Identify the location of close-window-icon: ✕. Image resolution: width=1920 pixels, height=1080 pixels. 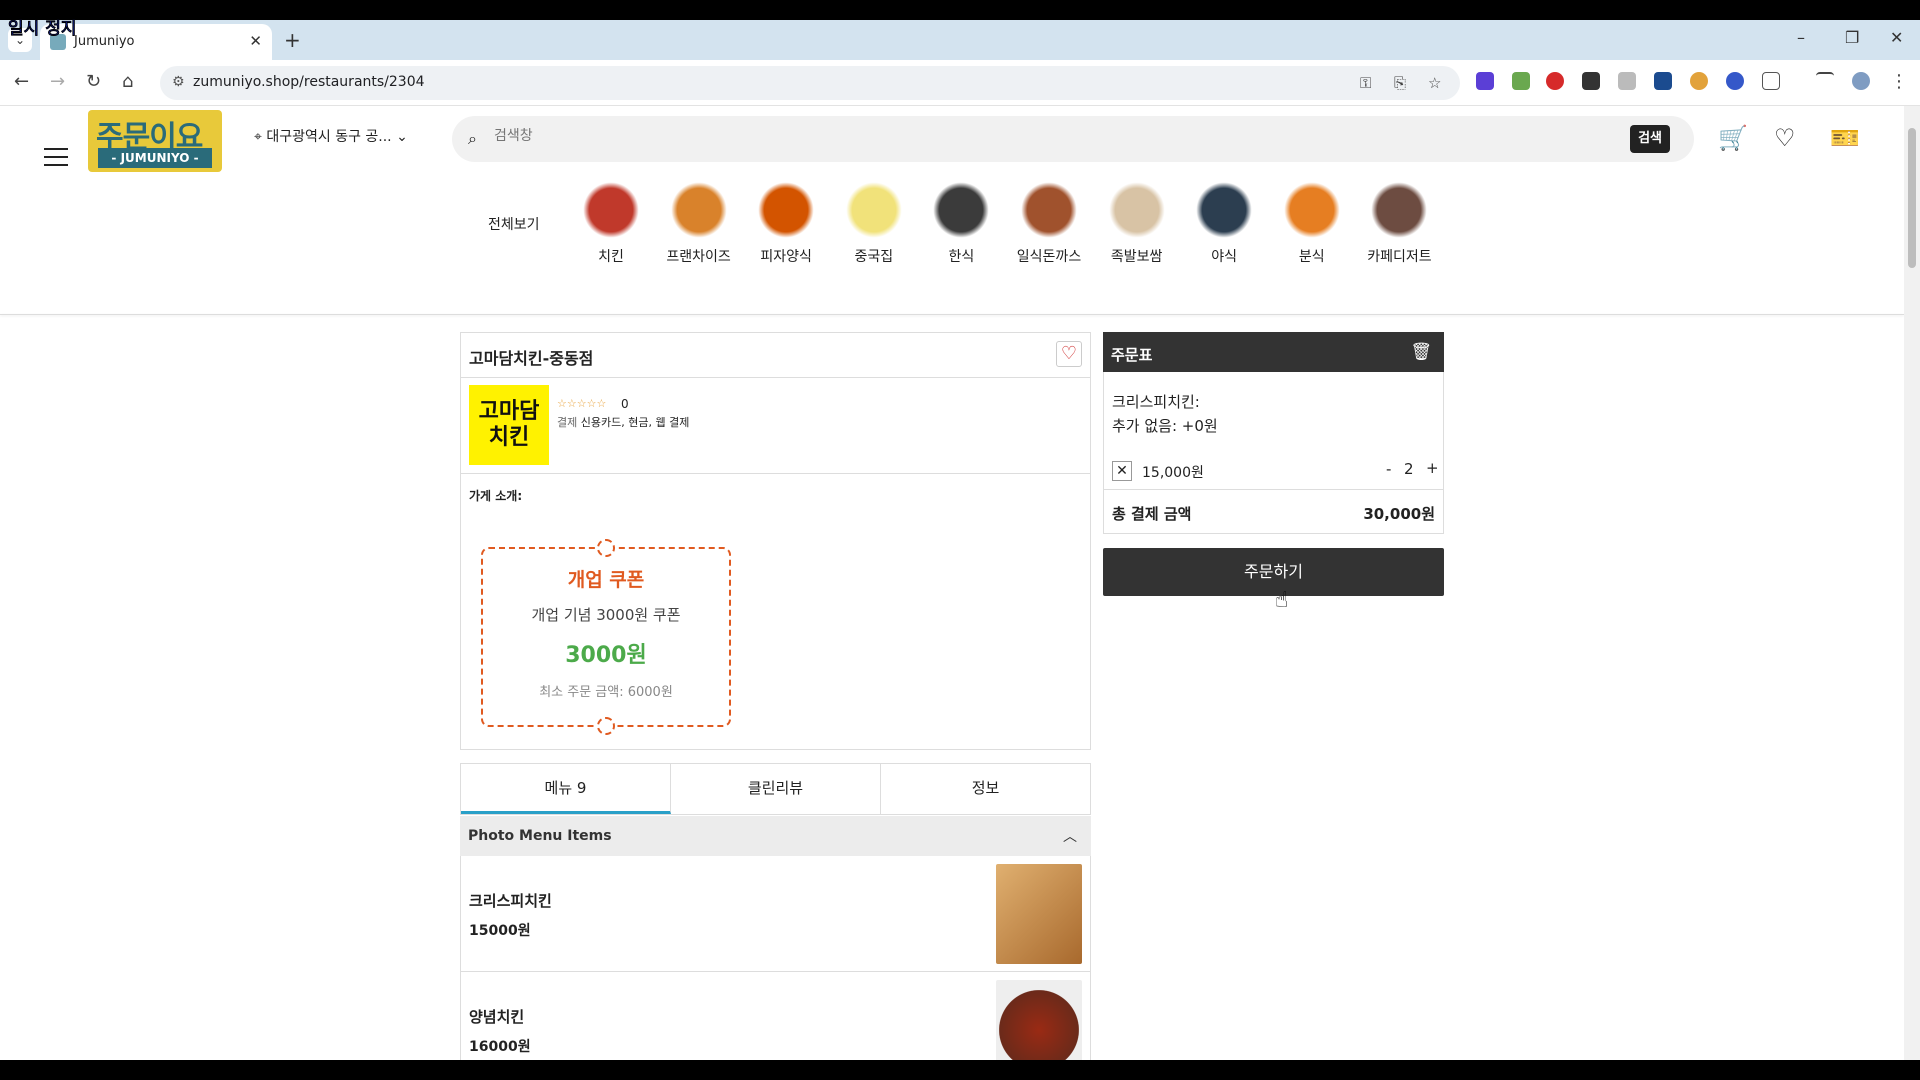
(1896, 37).